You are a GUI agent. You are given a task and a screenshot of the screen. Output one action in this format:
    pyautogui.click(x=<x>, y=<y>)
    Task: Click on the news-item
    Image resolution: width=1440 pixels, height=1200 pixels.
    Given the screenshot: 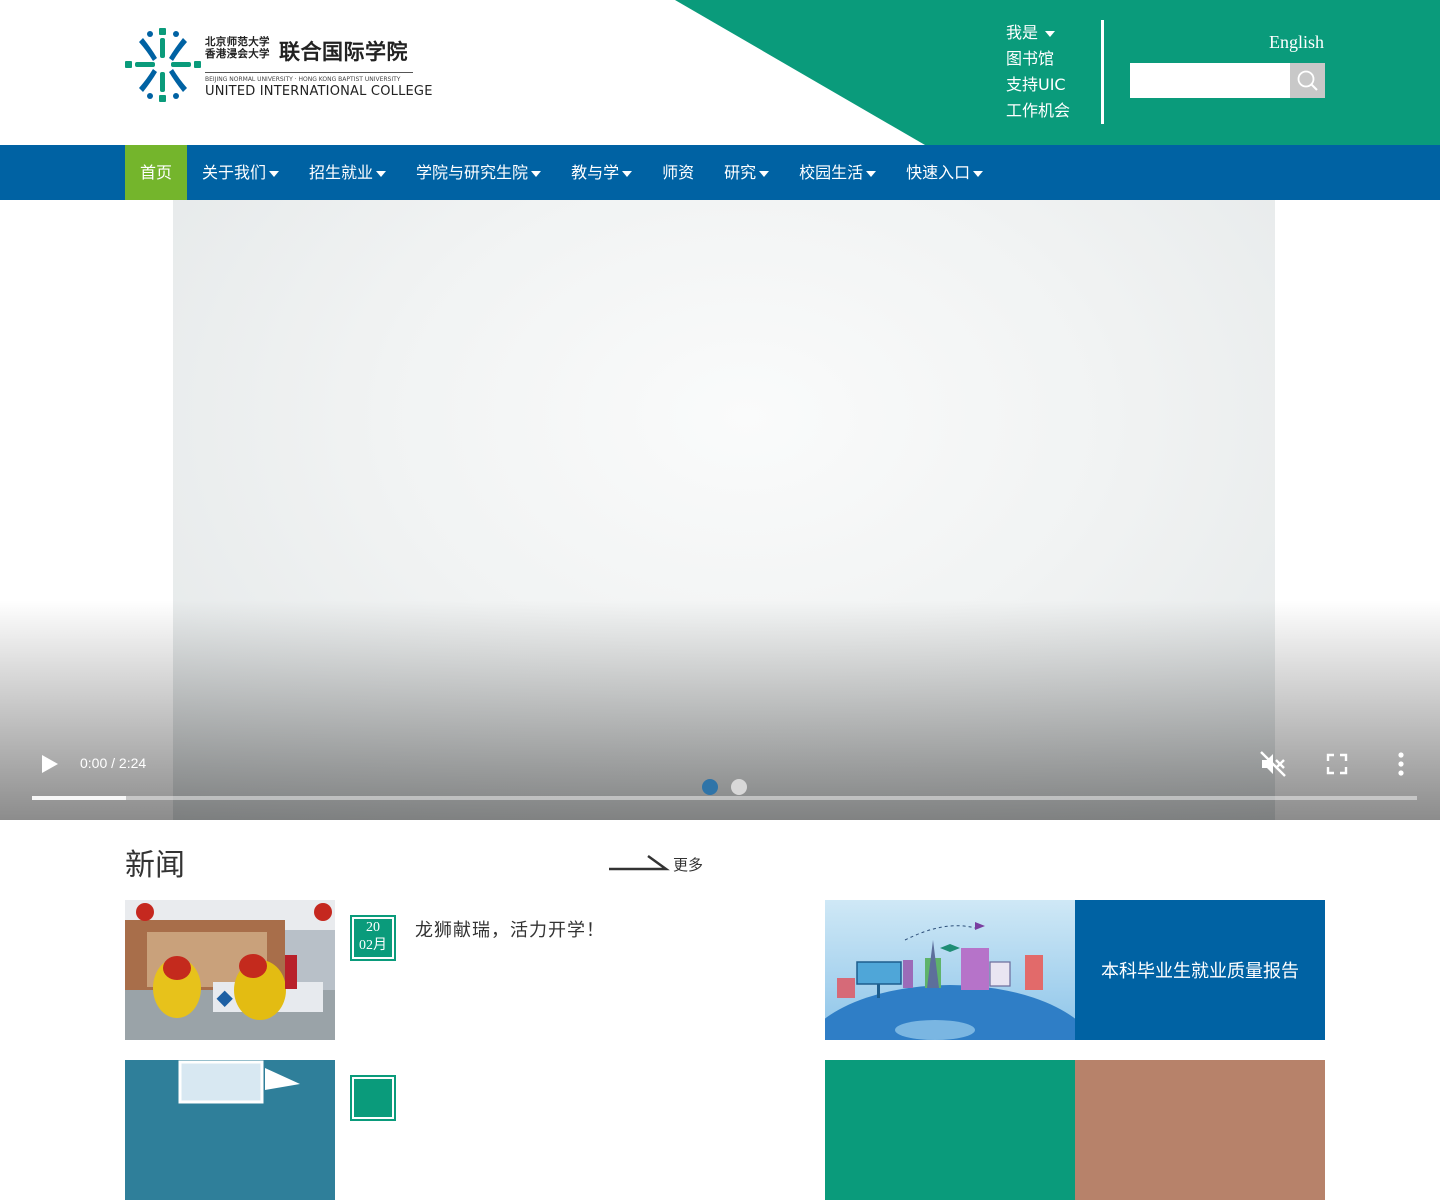 What is the action you would take?
    pyautogui.click(x=455, y=1130)
    